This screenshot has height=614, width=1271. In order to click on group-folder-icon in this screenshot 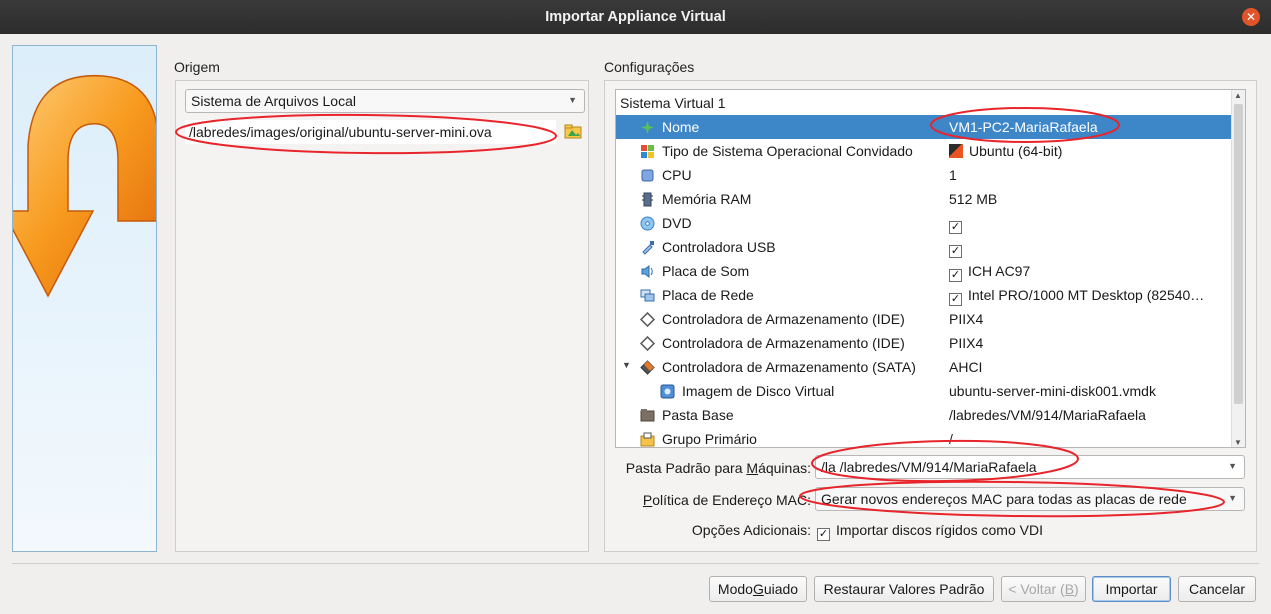, I will do `click(647, 439)`.